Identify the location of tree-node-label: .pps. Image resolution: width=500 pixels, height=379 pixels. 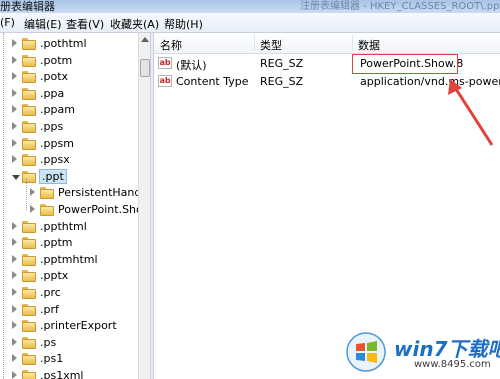
(52, 126).